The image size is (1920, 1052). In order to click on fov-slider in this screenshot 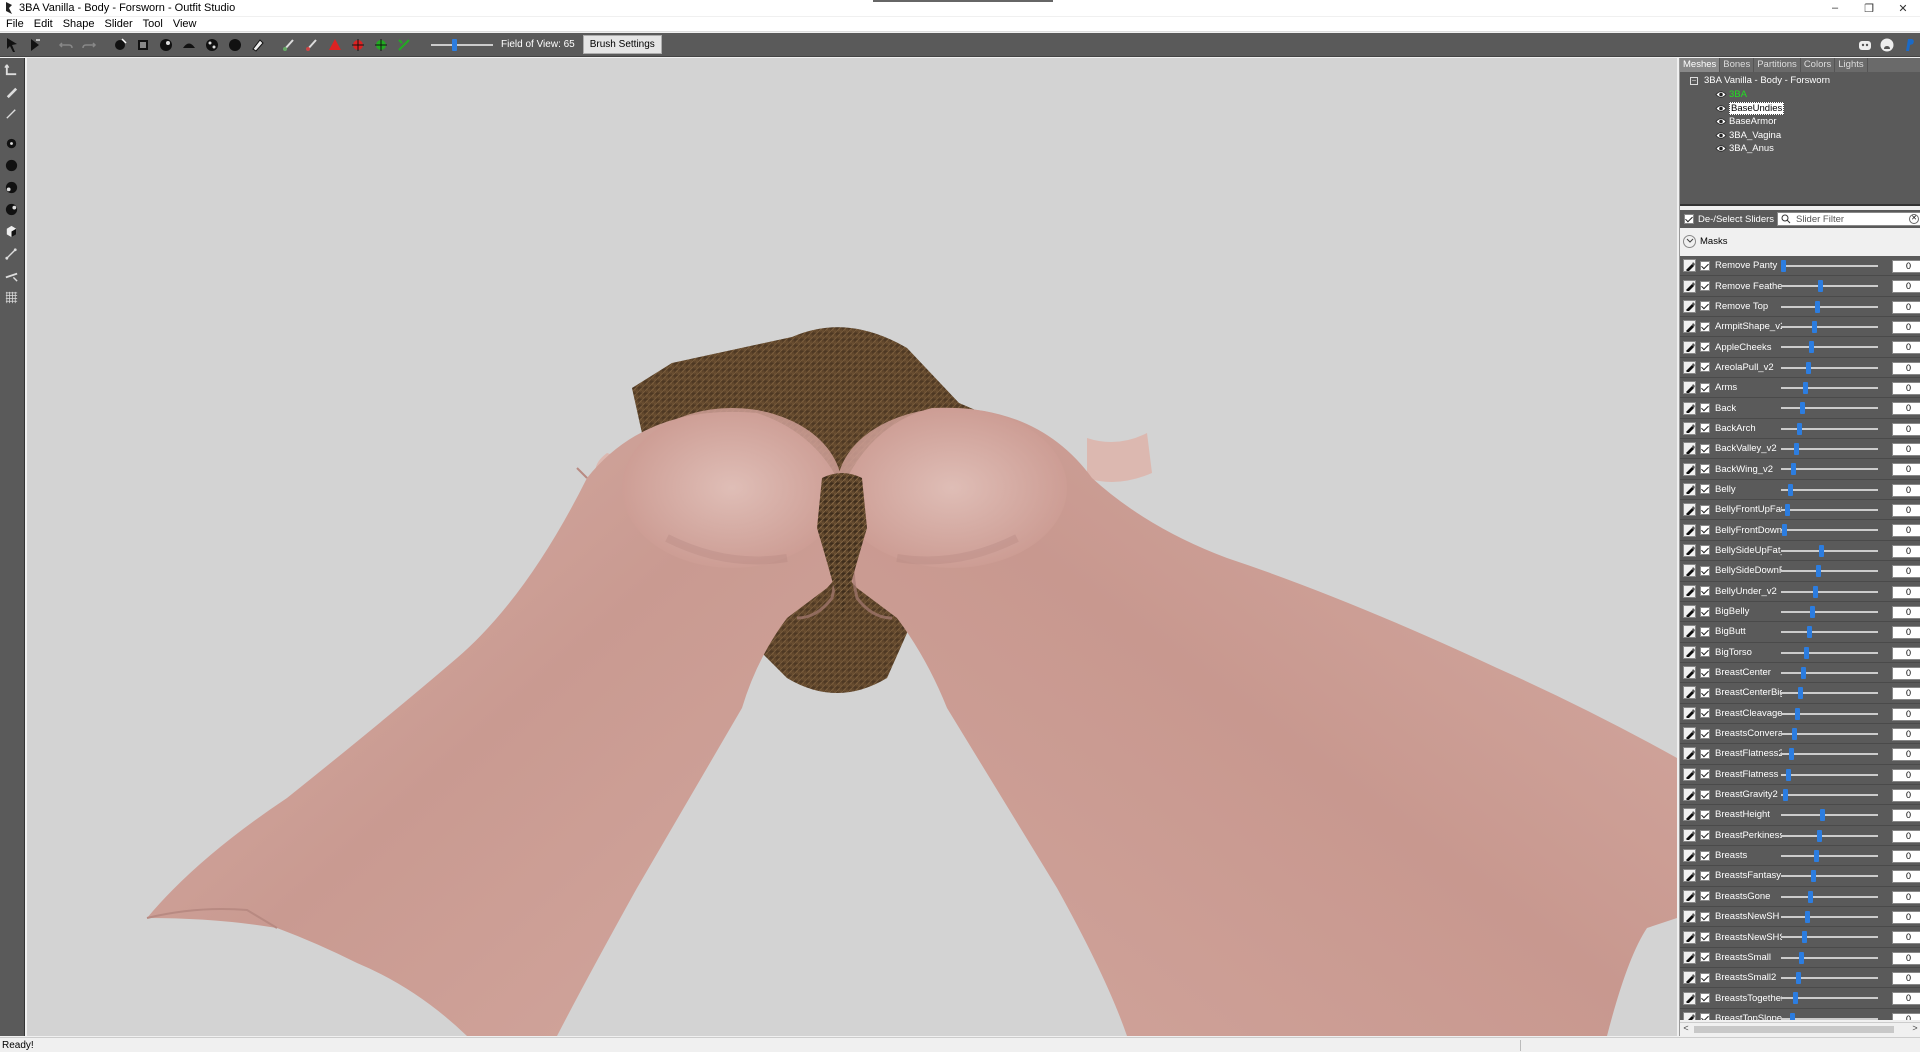, I will do `click(462, 45)`.